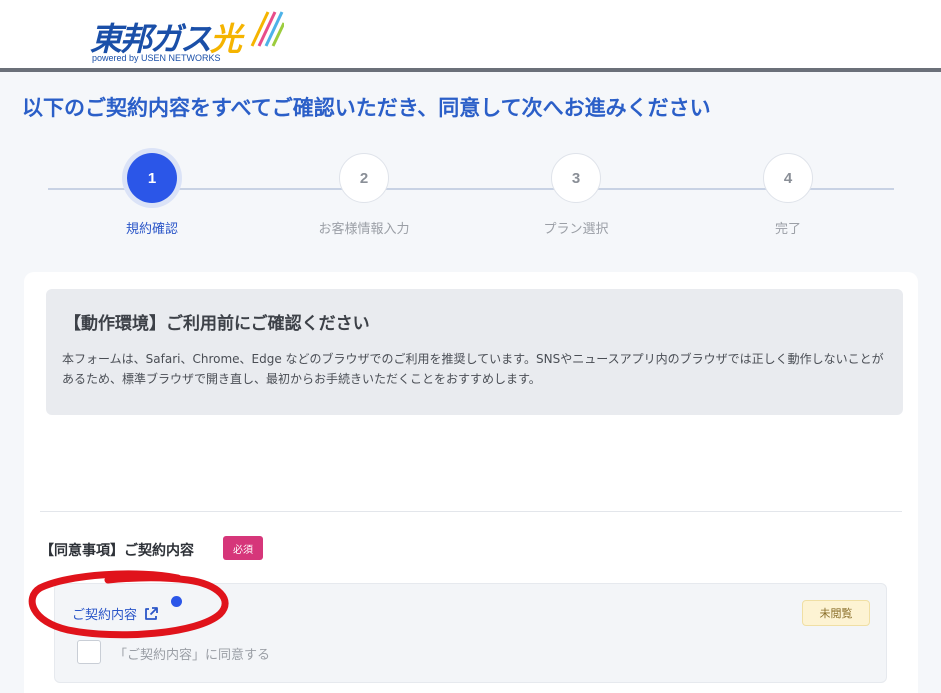  I want to click on logo-tagline: powered by USEN NETWORKS, so click(156, 58).